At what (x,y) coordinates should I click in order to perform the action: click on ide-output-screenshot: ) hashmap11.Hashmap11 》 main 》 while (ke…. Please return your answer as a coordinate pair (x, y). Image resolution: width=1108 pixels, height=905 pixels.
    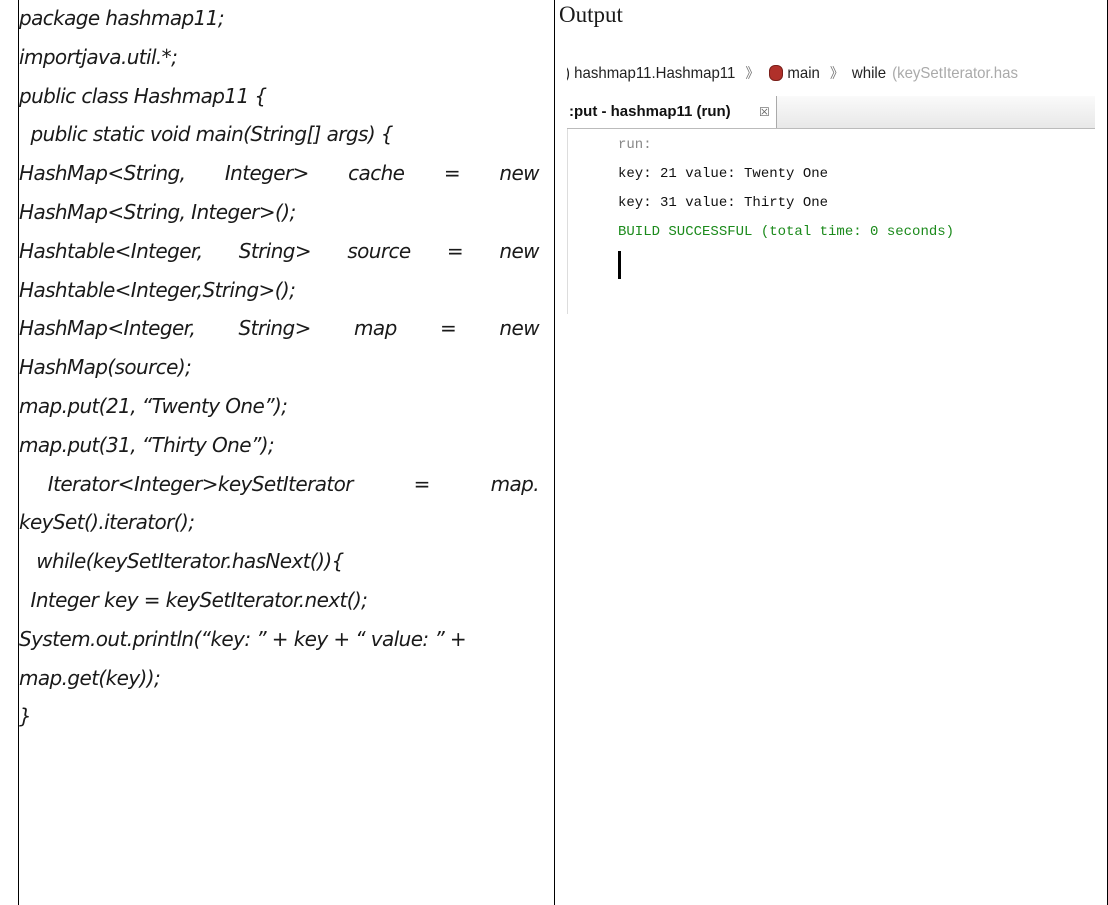
    Looking at the image, I should click on (831, 184).